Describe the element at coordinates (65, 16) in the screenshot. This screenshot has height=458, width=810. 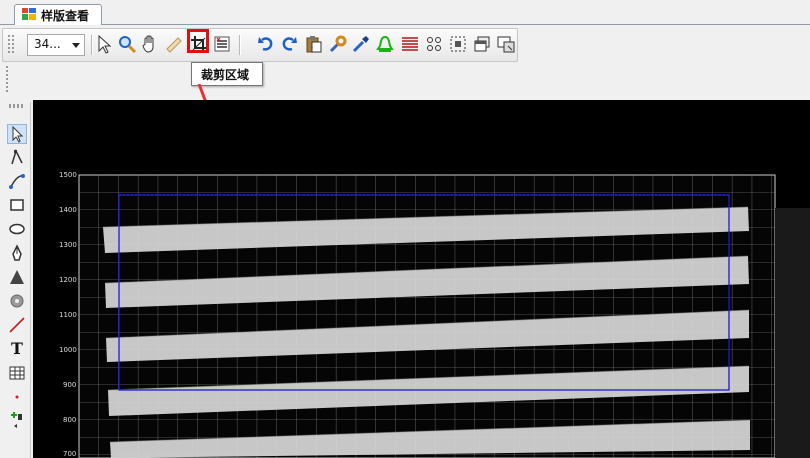
I see `tab-label: 样版查看` at that location.